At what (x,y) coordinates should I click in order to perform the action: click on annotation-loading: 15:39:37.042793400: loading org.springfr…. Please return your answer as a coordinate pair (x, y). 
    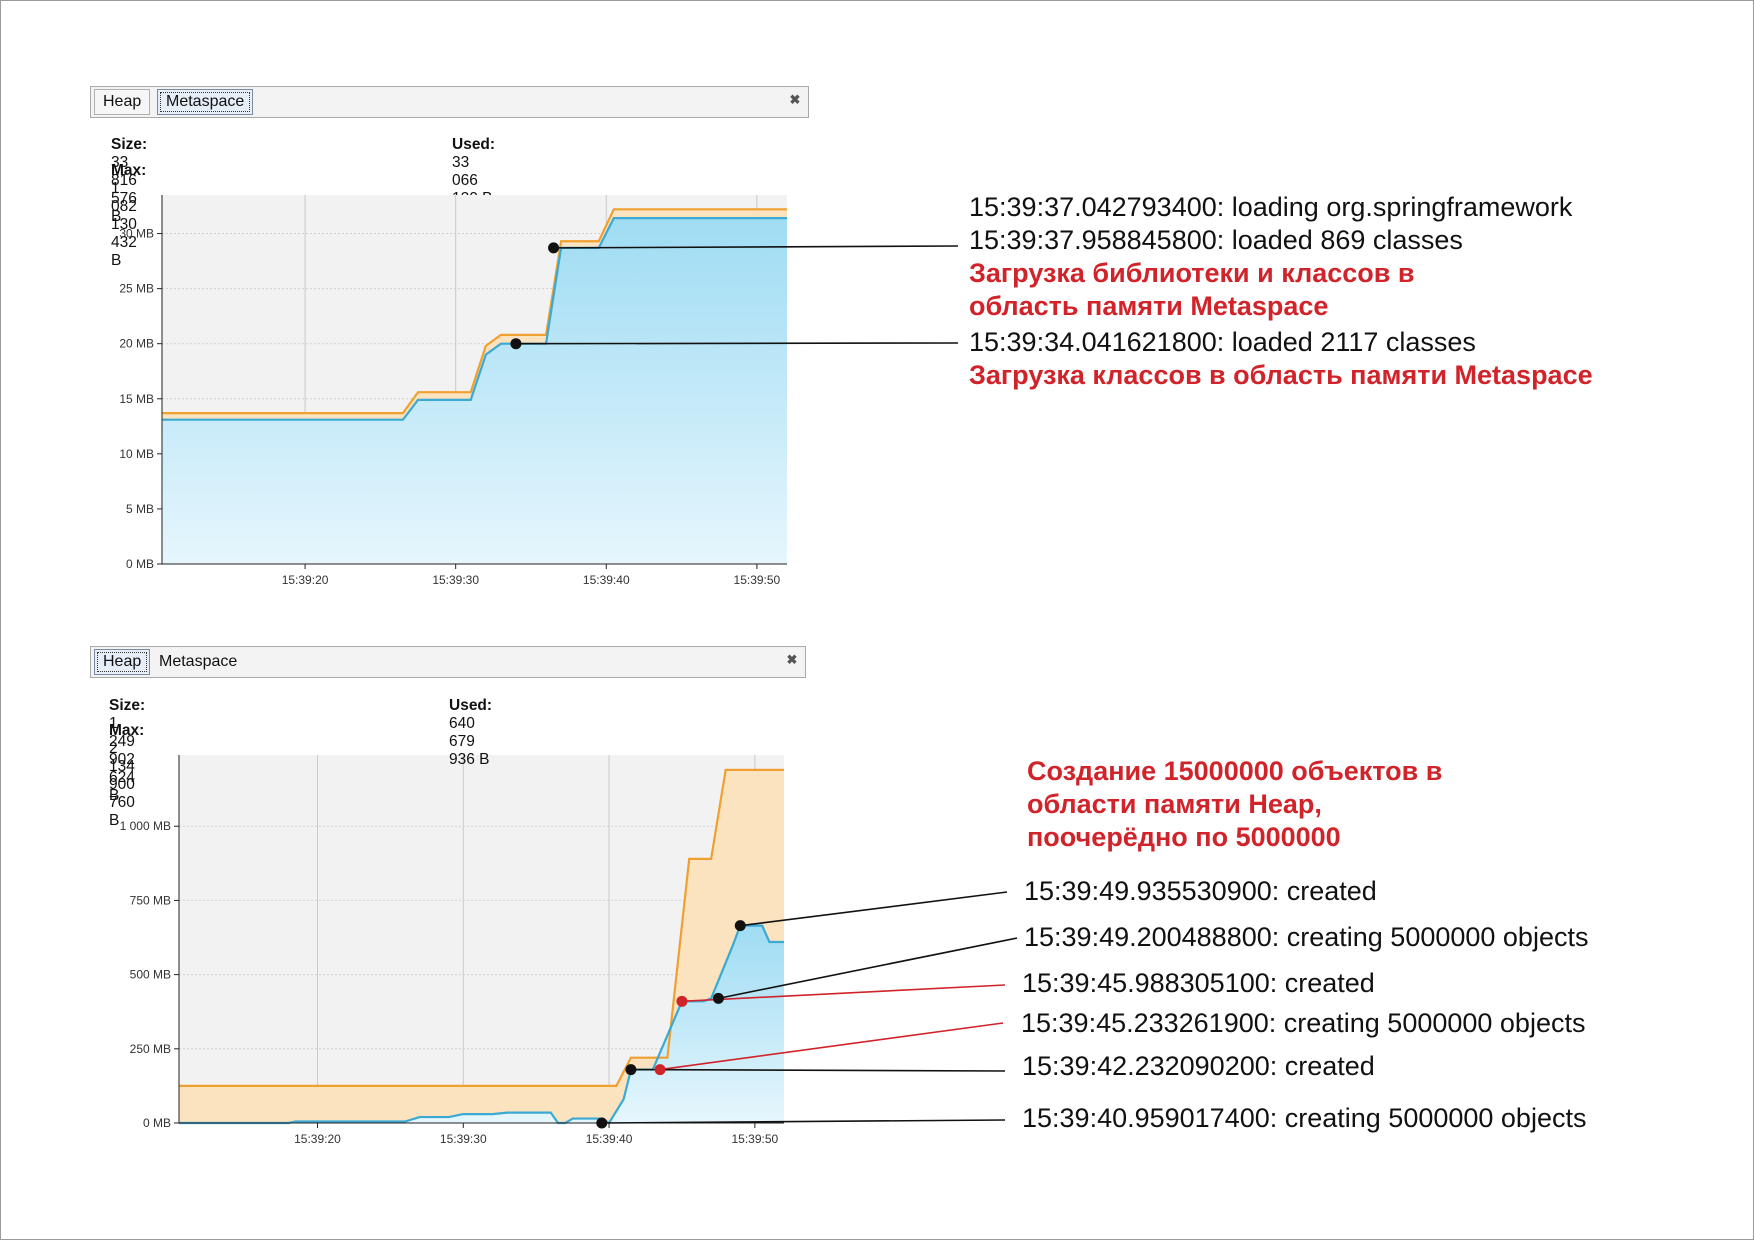
    Looking at the image, I should click on (1271, 207).